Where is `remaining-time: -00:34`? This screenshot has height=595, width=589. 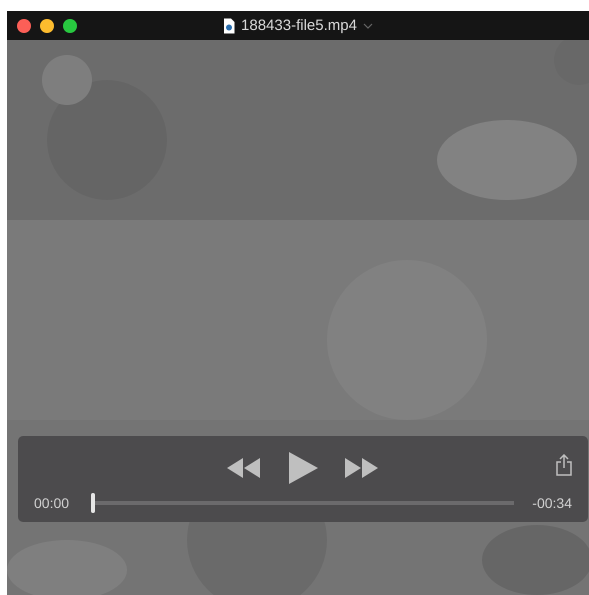 remaining-time: -00:34 is located at coordinates (552, 503).